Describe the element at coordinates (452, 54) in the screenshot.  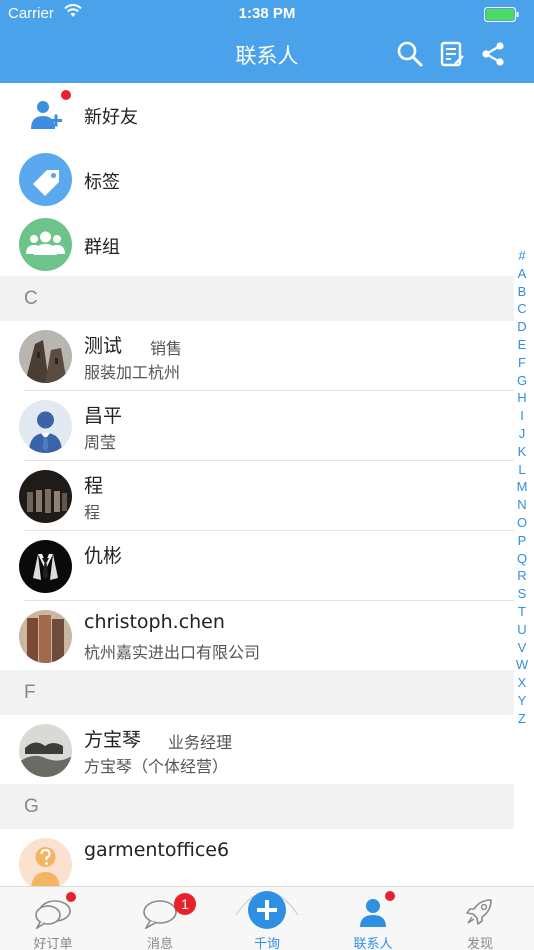
I see `notepad-icon` at that location.